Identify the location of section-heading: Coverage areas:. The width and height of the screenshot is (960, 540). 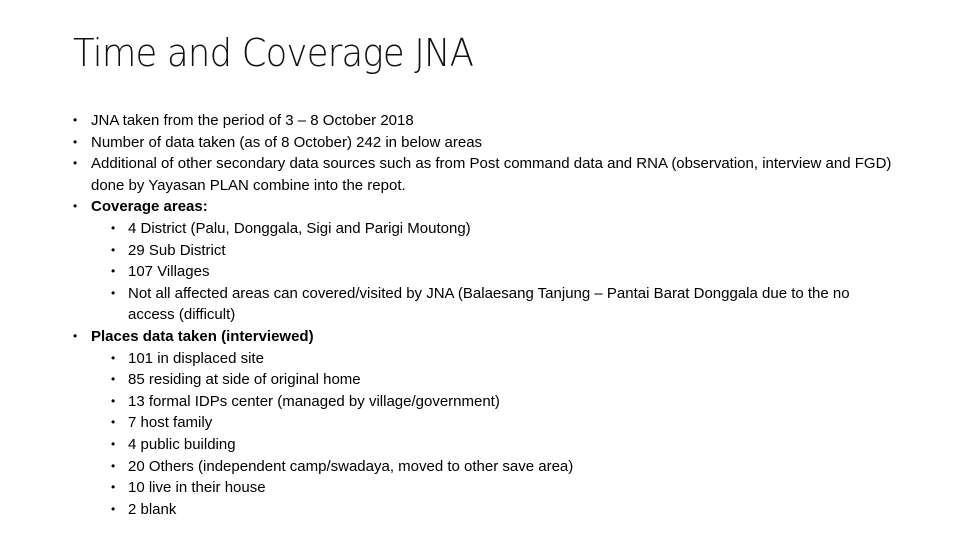
(149, 207).